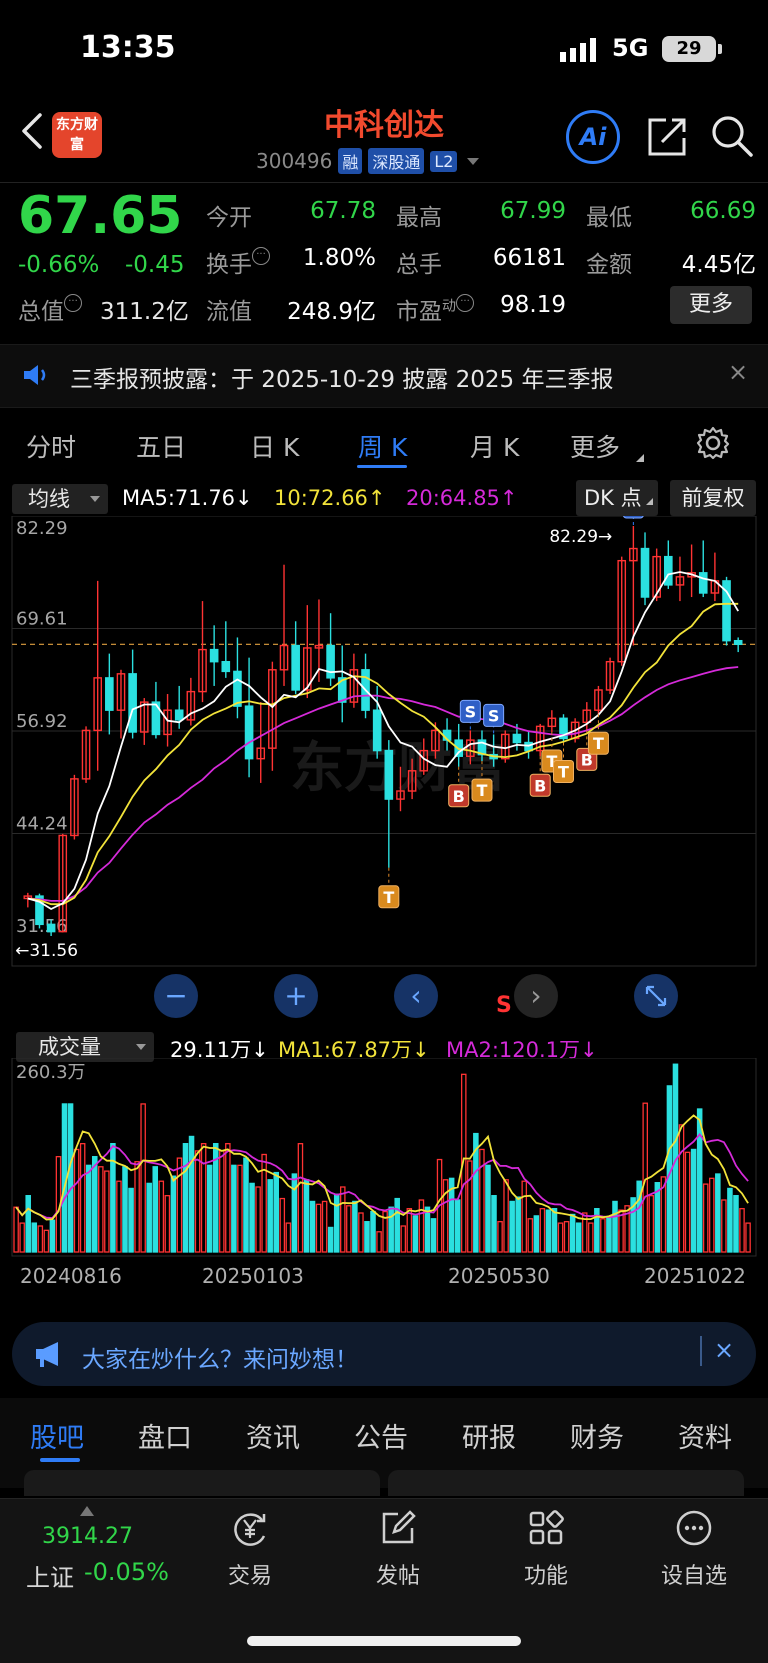  I want to click on tab-weekly-k: 周 K, so click(382, 446).